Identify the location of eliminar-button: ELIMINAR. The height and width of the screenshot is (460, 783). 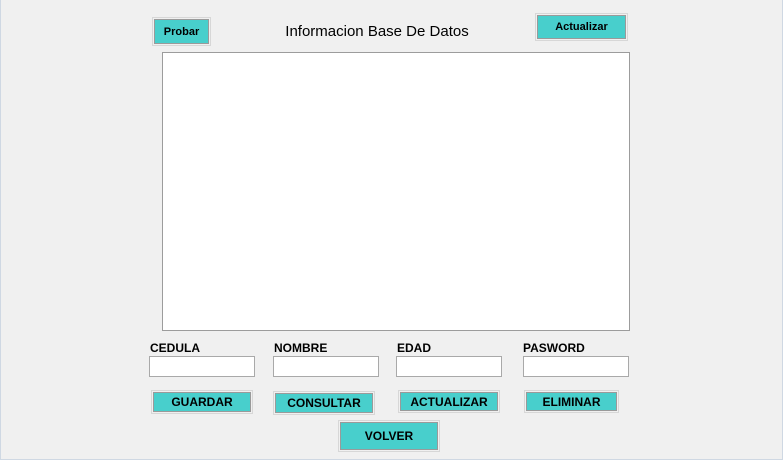
(571, 401).